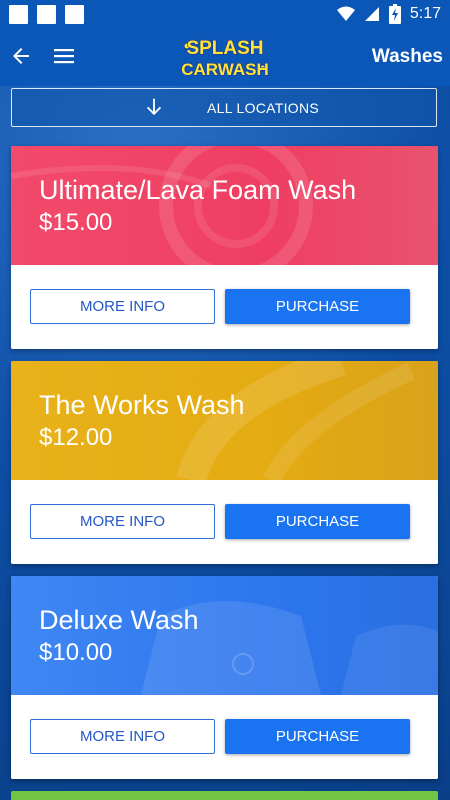  I want to click on wash-price: $10.00, so click(76, 652).